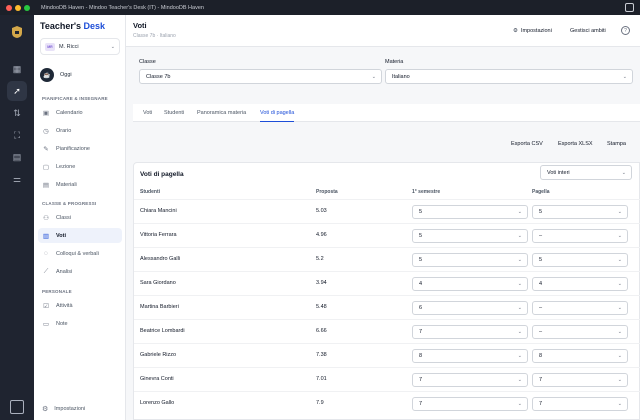  What do you see at coordinates (387, 379) in the screenshot?
I see `table-row: Ginevra Conti 7.01 7 ⌄ 7 ⌄` at bounding box center [387, 379].